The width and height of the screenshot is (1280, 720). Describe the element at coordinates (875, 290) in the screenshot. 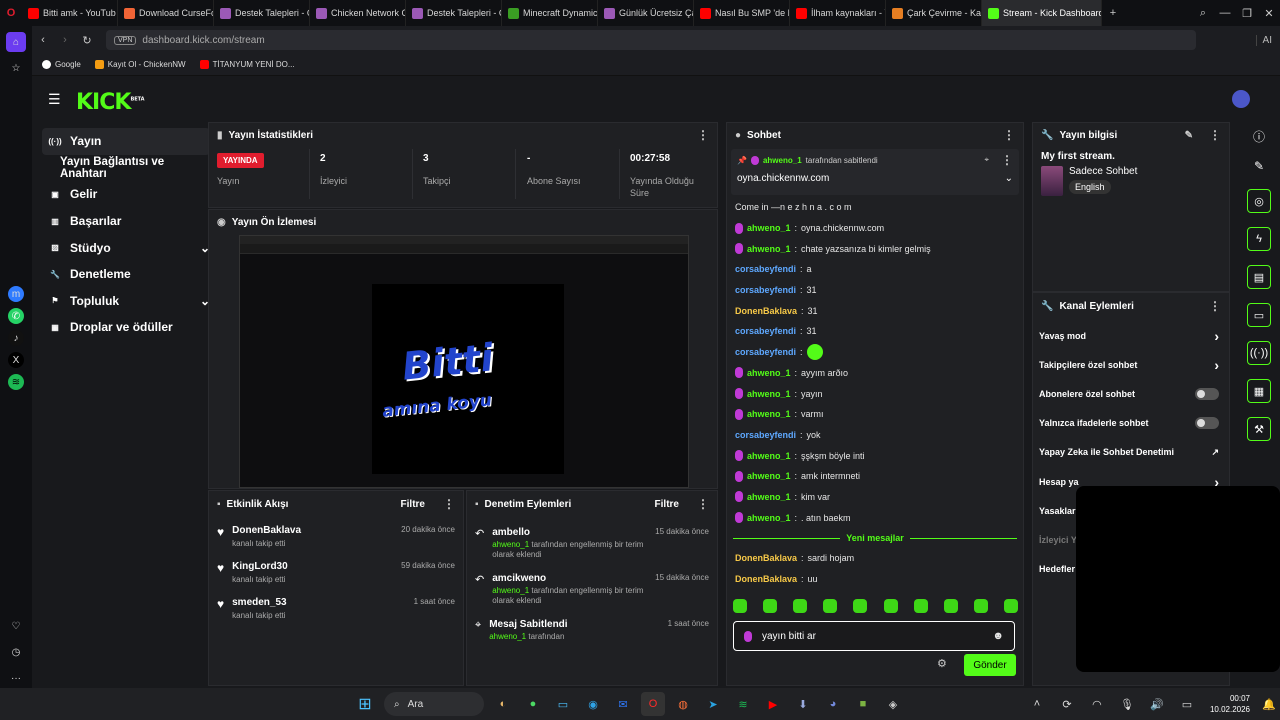

I see `chat-message: corsabeyfendi:31` at that location.